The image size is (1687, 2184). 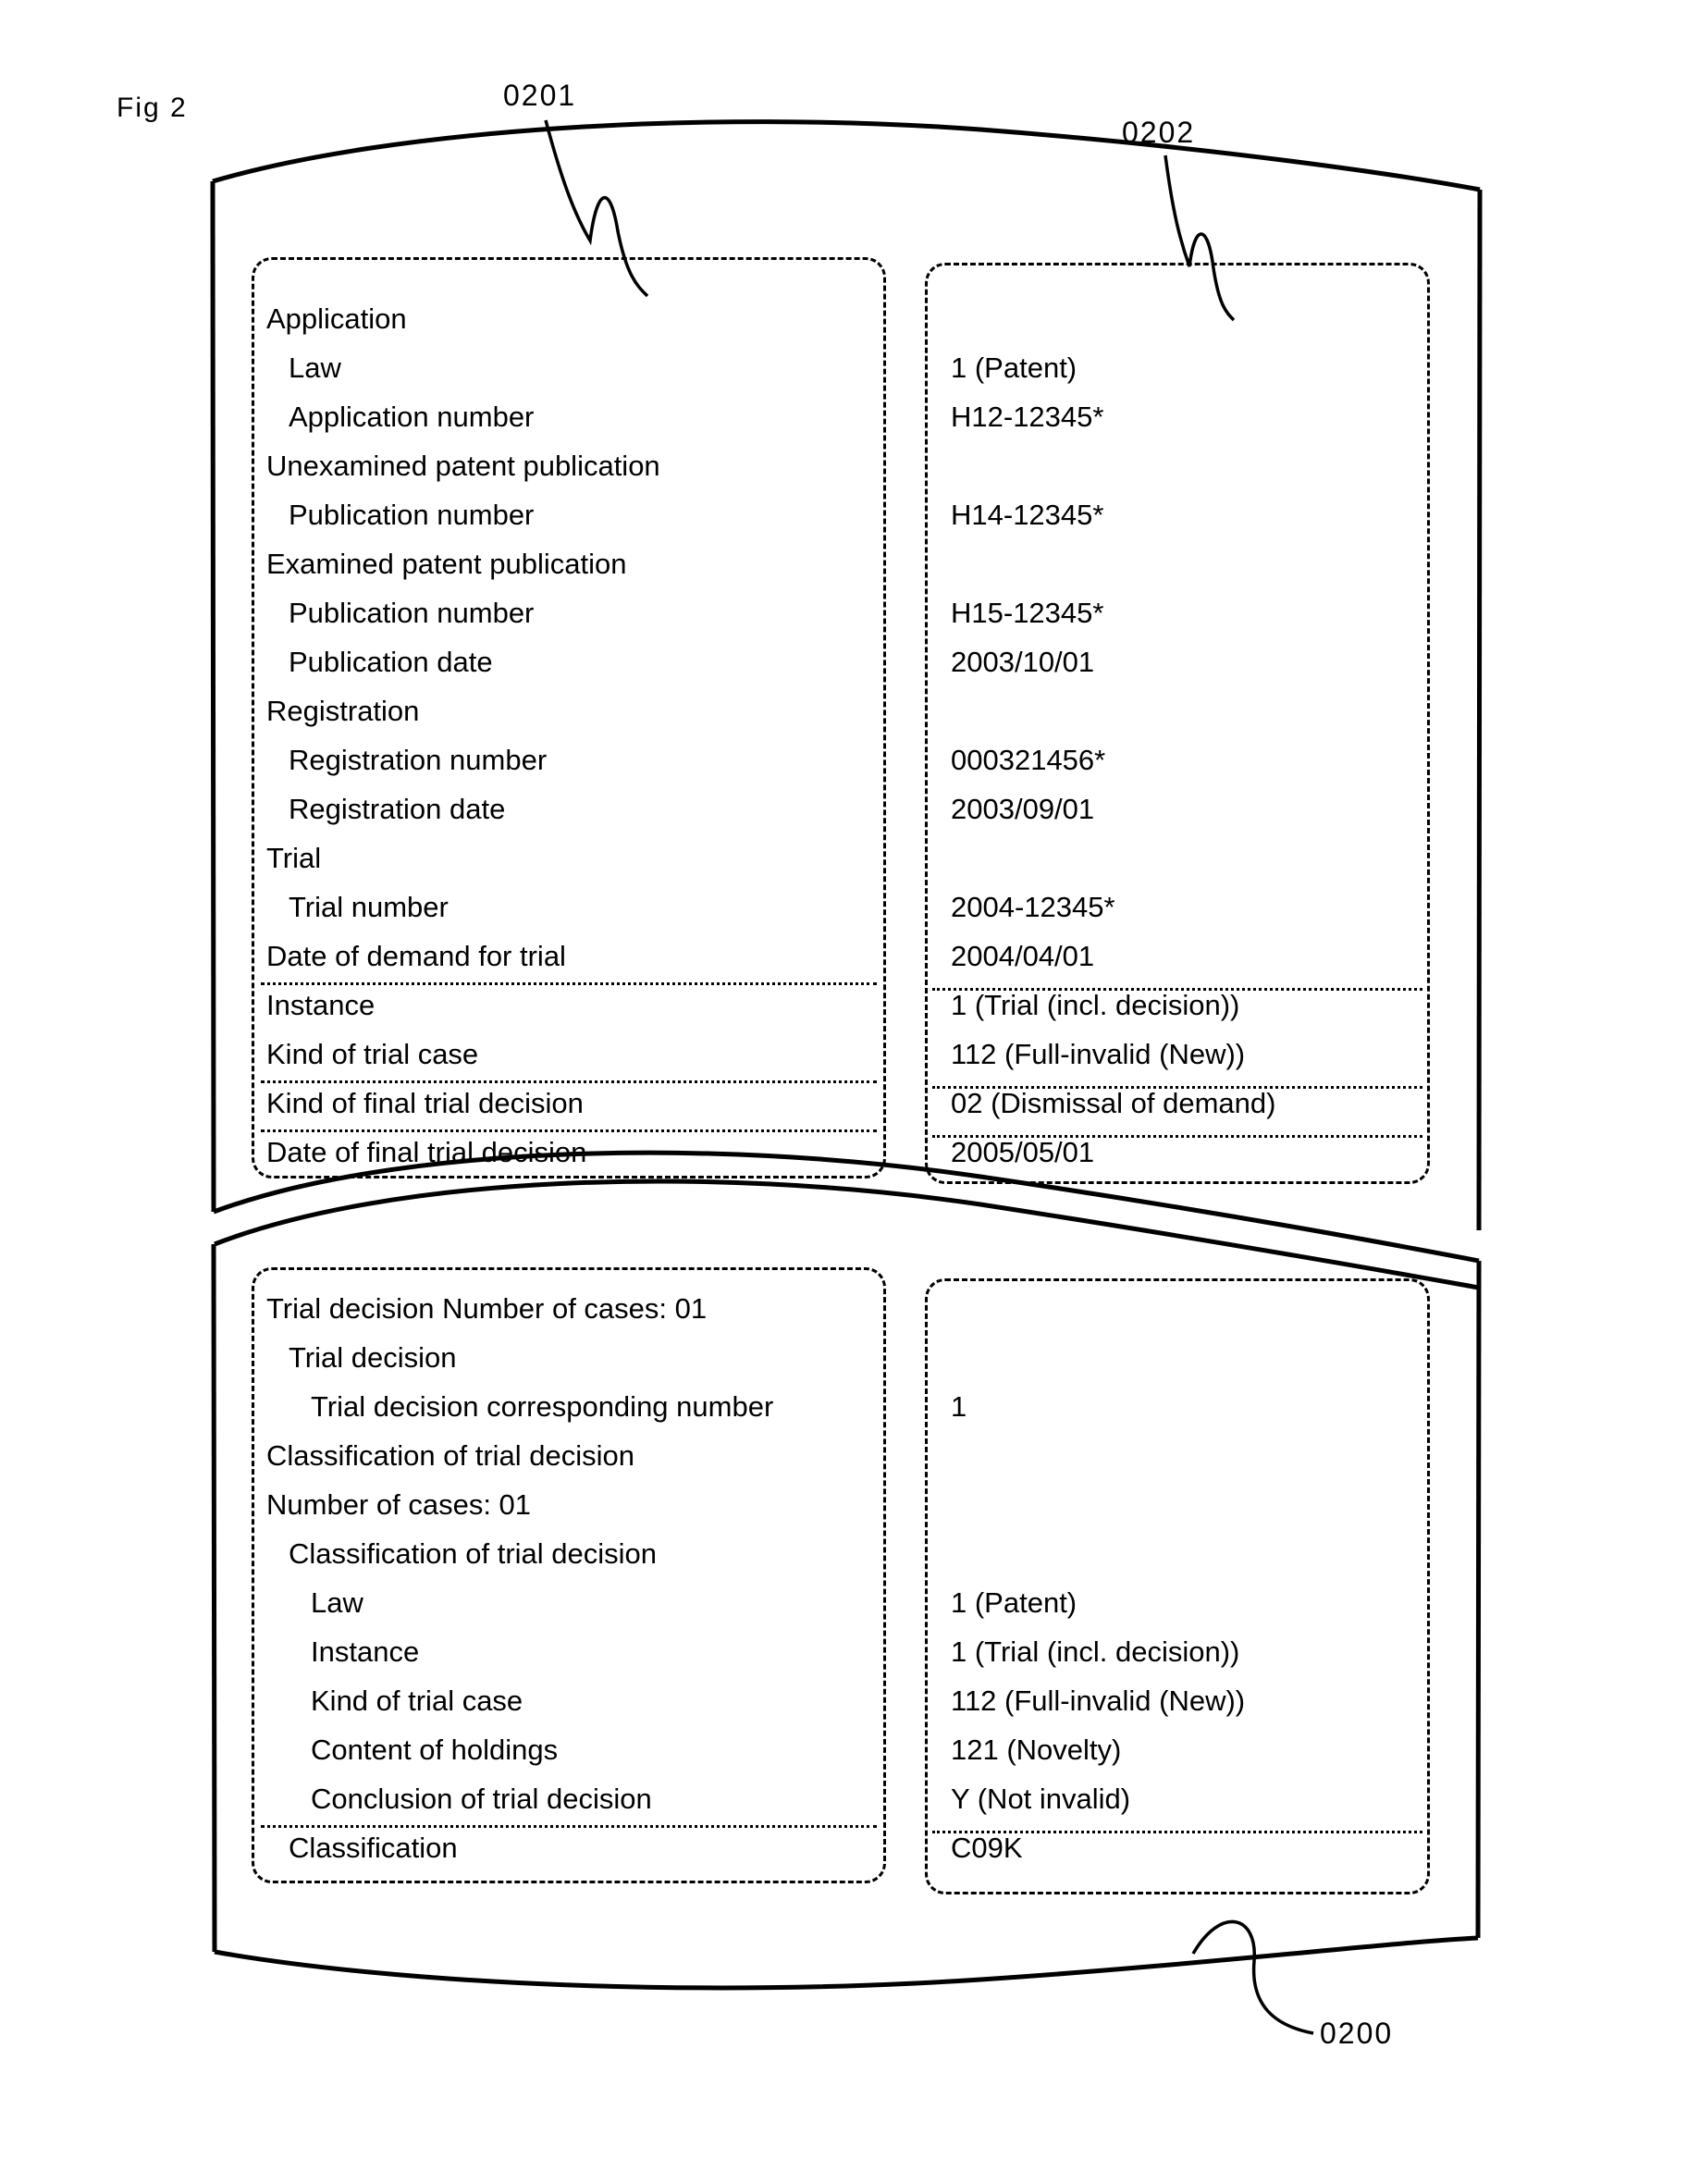 What do you see at coordinates (446, 564) in the screenshot?
I see `field-label: Examined patent publication` at bounding box center [446, 564].